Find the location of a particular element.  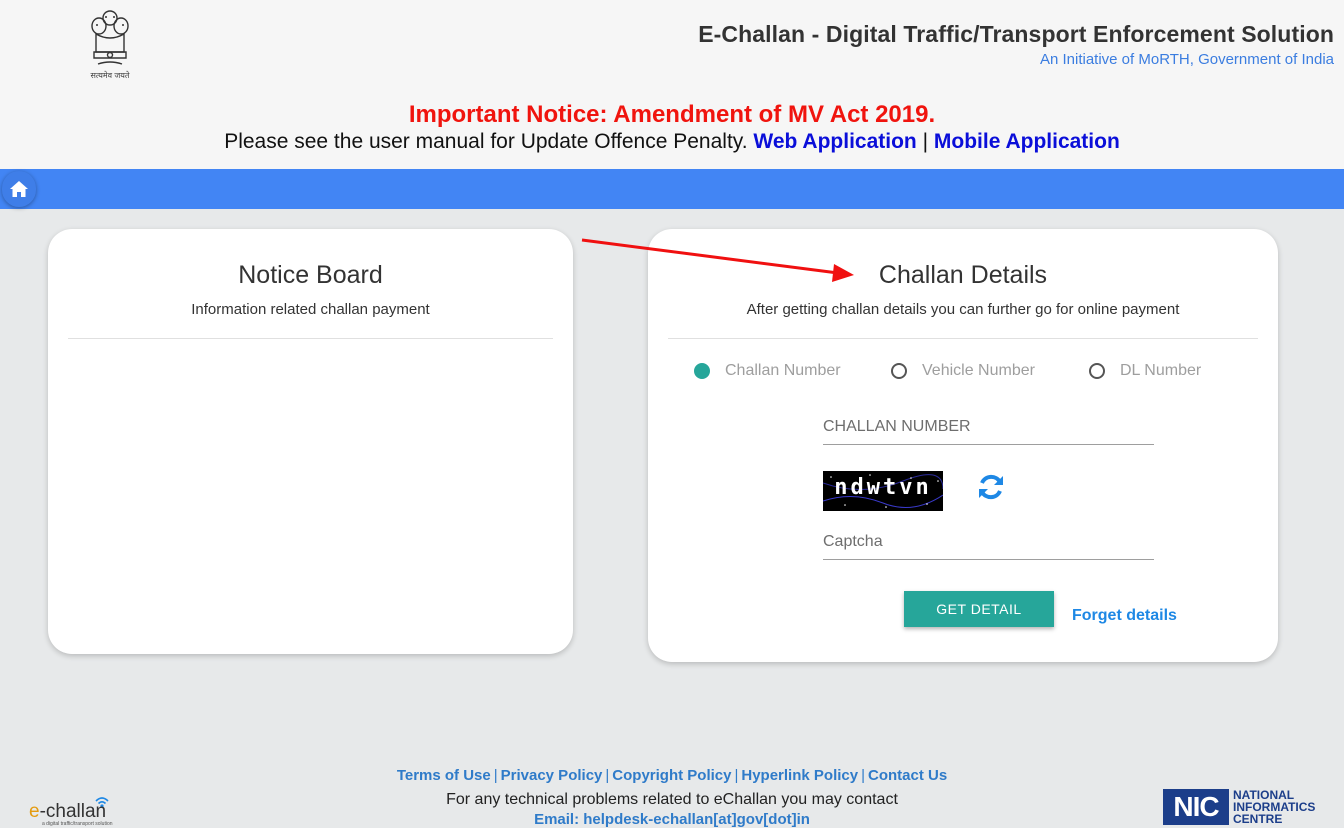

echallan-logo-text: e-challan is located at coordinates (68, 811).